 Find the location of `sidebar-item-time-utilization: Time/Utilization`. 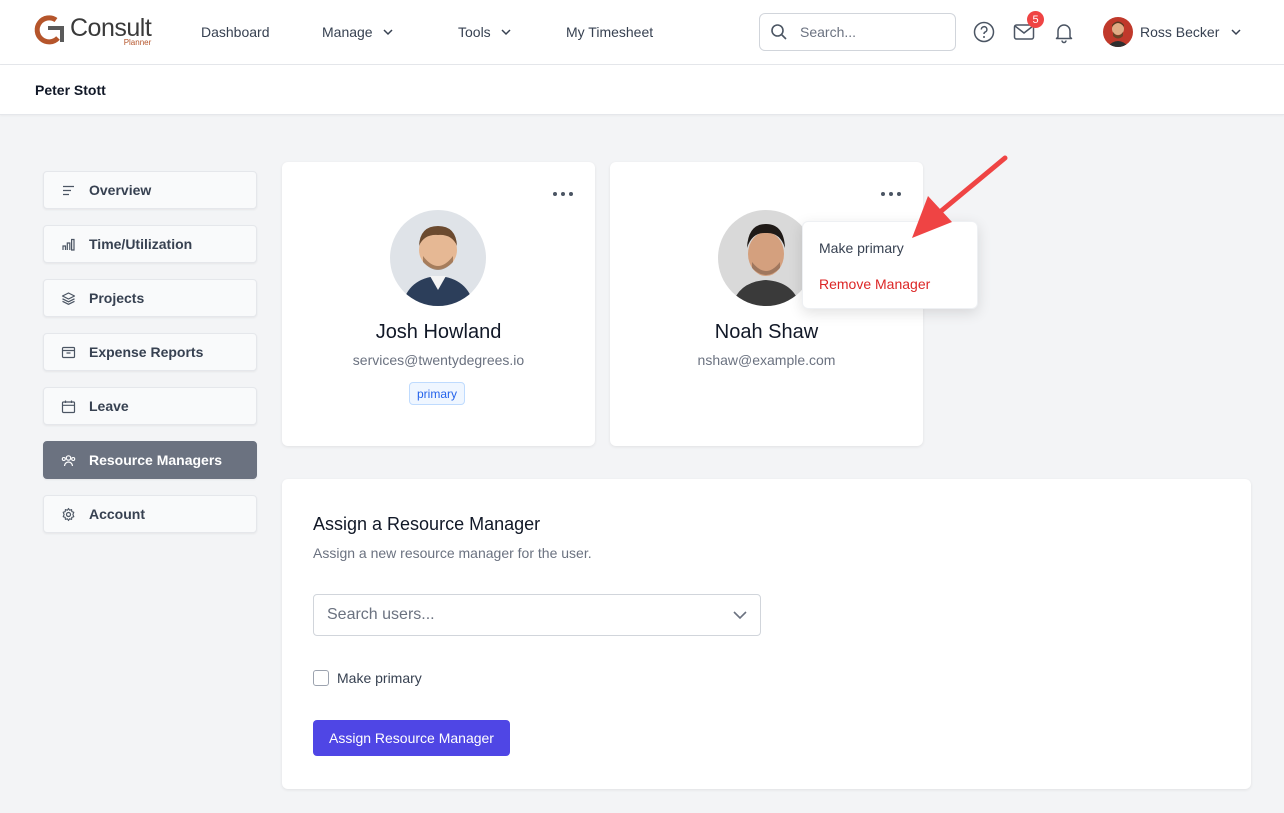

sidebar-item-time-utilization: Time/Utilization is located at coordinates (150, 244).